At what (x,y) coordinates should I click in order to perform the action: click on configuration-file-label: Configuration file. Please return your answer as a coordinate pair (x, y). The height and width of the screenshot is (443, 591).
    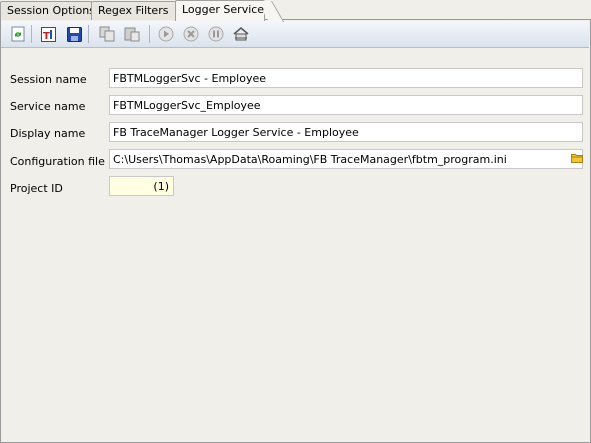
    Looking at the image, I should click on (57, 161).